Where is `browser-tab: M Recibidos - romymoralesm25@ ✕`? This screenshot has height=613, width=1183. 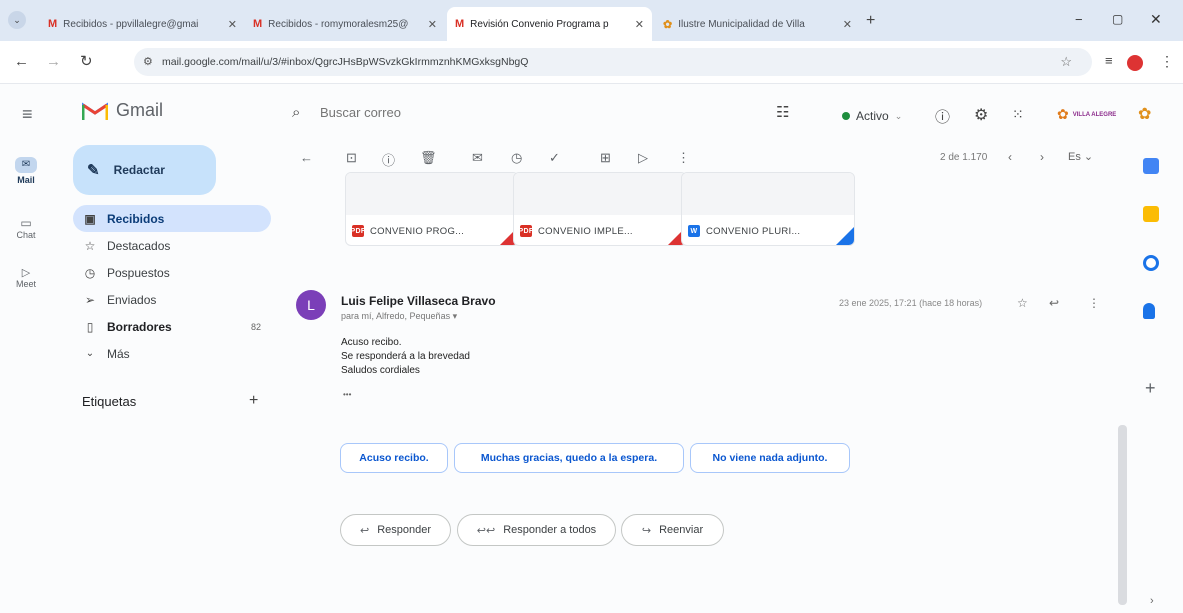 browser-tab: M Recibidos - romymoralesm25@ ✕ is located at coordinates (345, 24).